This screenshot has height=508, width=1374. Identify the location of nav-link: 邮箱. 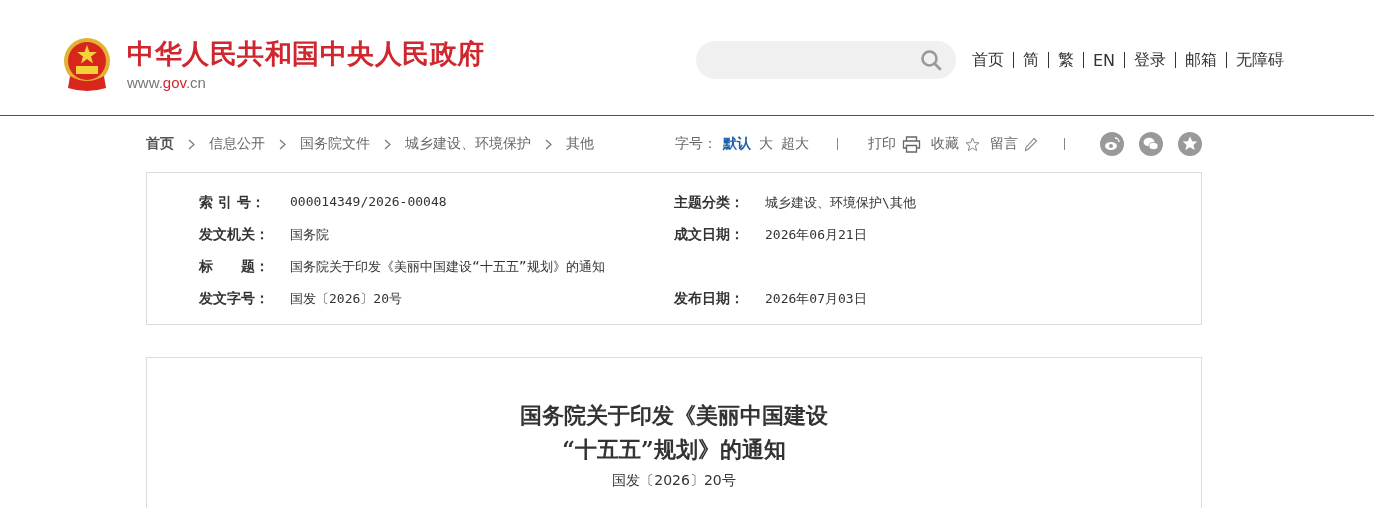
(1201, 60).